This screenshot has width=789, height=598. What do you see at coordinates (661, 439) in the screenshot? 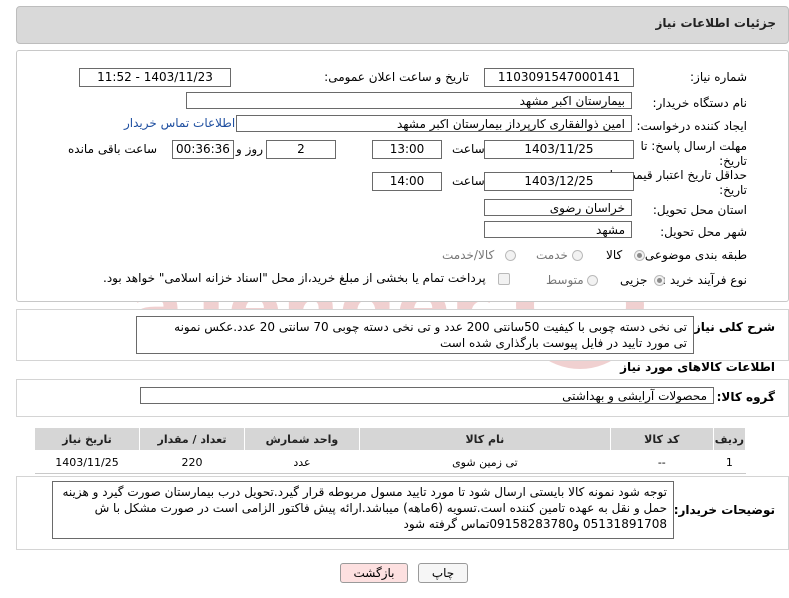
I see `col-header-code: کد کالا` at bounding box center [661, 439].